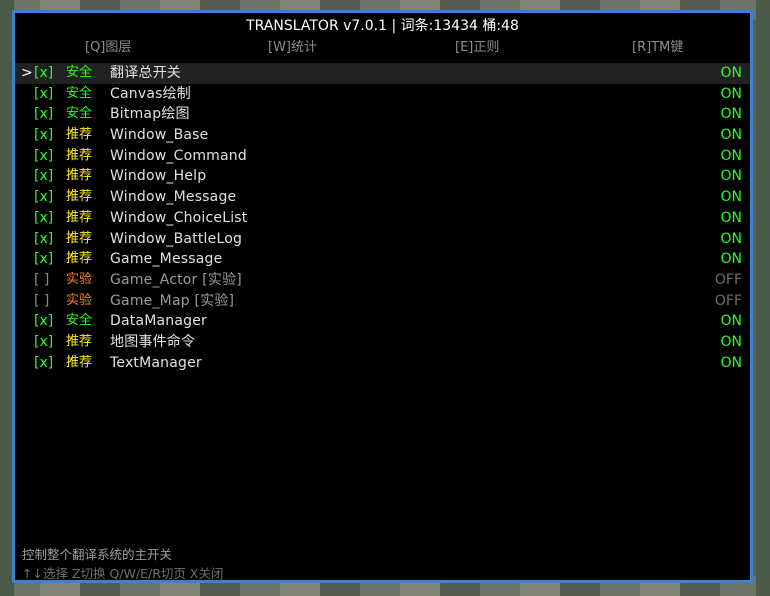  Describe the element at coordinates (145, 73) in the screenshot. I see `layer-name: 翻译总开关` at that location.